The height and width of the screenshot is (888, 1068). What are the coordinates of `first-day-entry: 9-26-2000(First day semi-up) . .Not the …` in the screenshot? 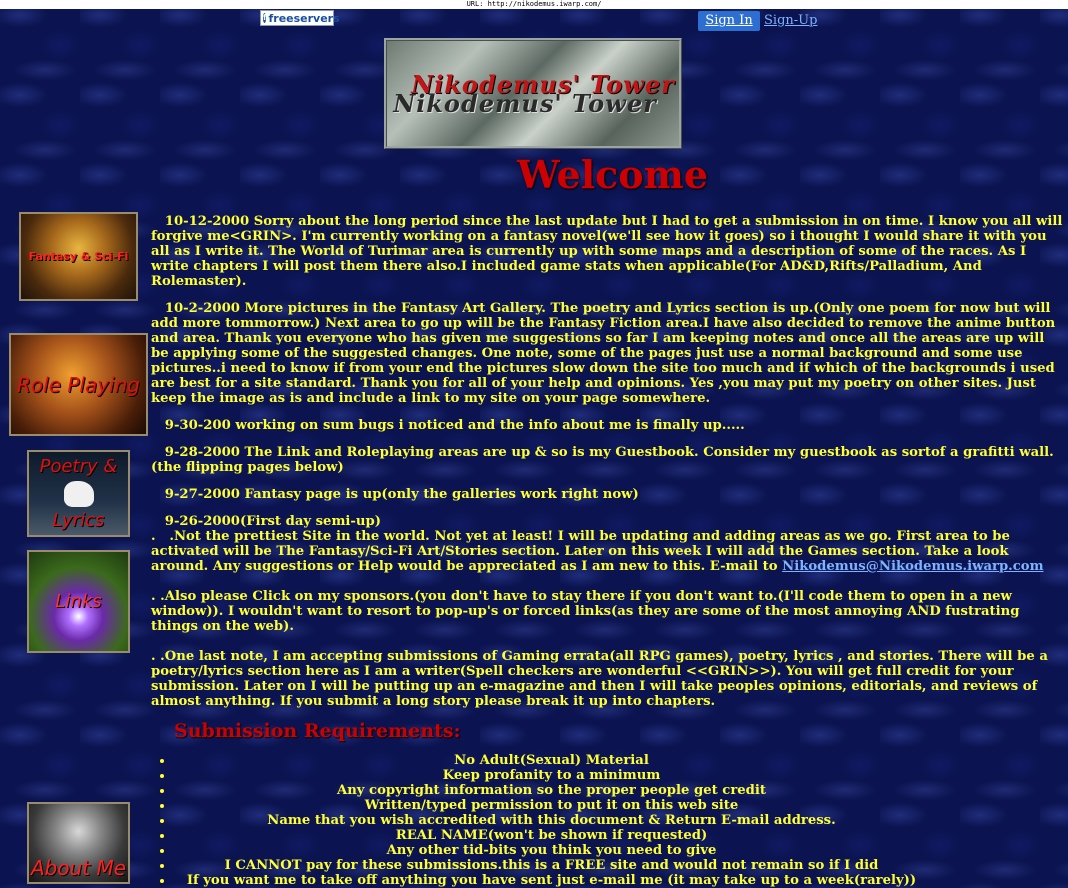 It's located at (607, 544).